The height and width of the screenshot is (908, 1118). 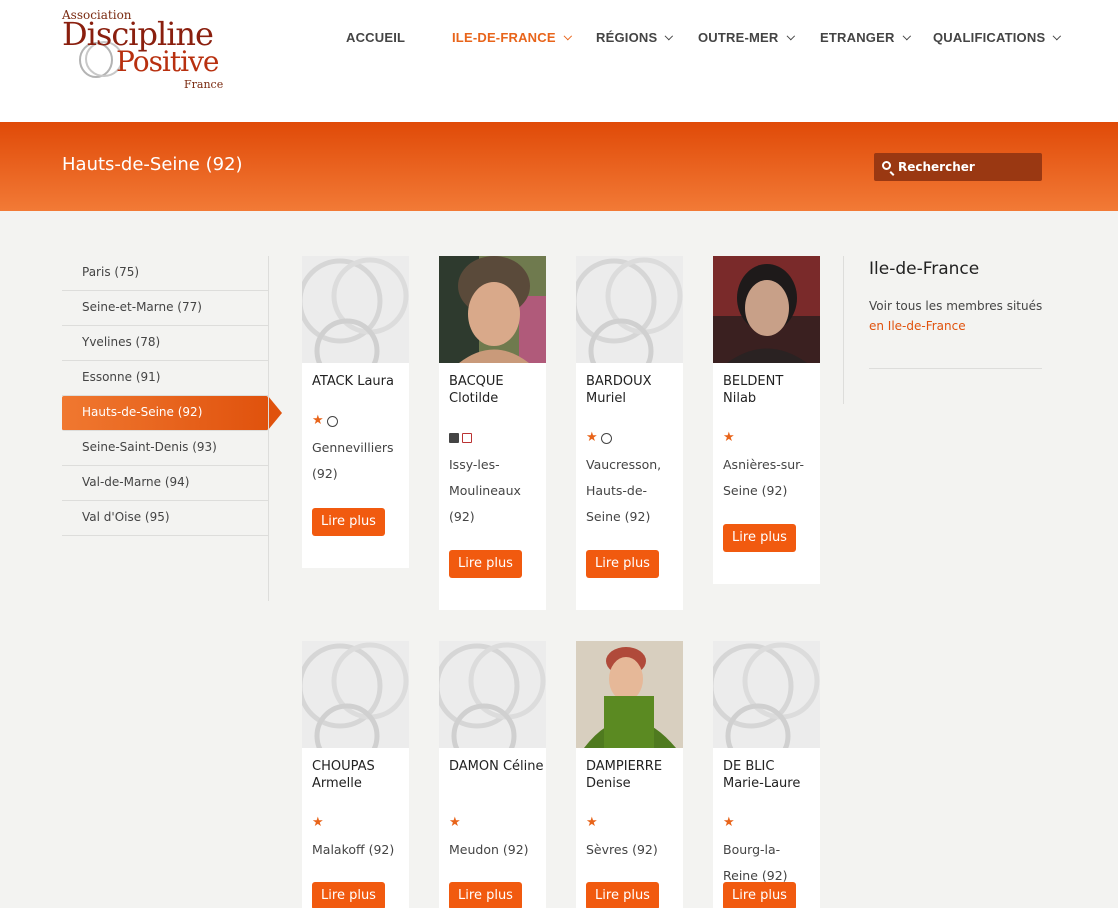 What do you see at coordinates (635, 37) in the screenshot?
I see `nav-regions: RÉGIONS` at bounding box center [635, 37].